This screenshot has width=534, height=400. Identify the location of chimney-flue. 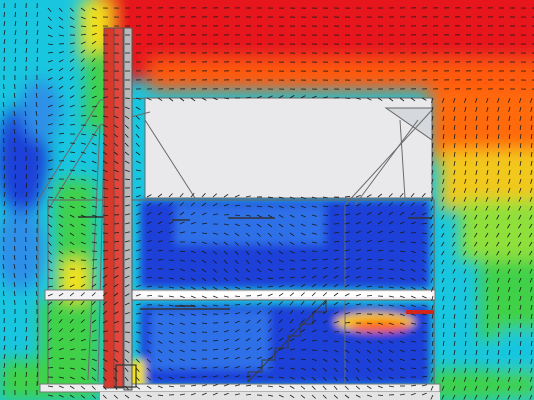
(120, 209).